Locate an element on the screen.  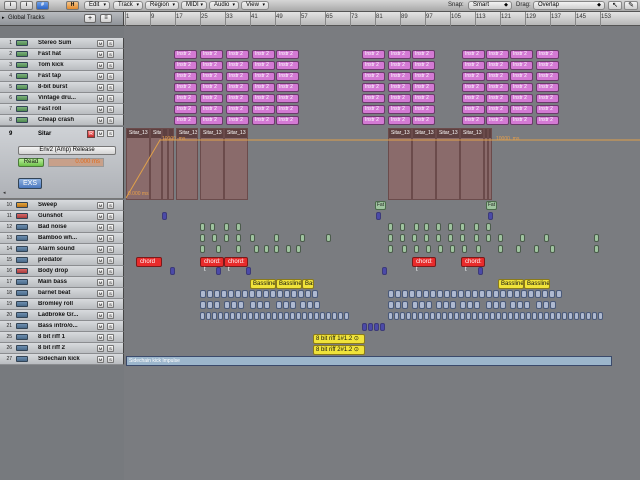
track-header: 4 Fast tap MS is located at coordinates (62, 76).